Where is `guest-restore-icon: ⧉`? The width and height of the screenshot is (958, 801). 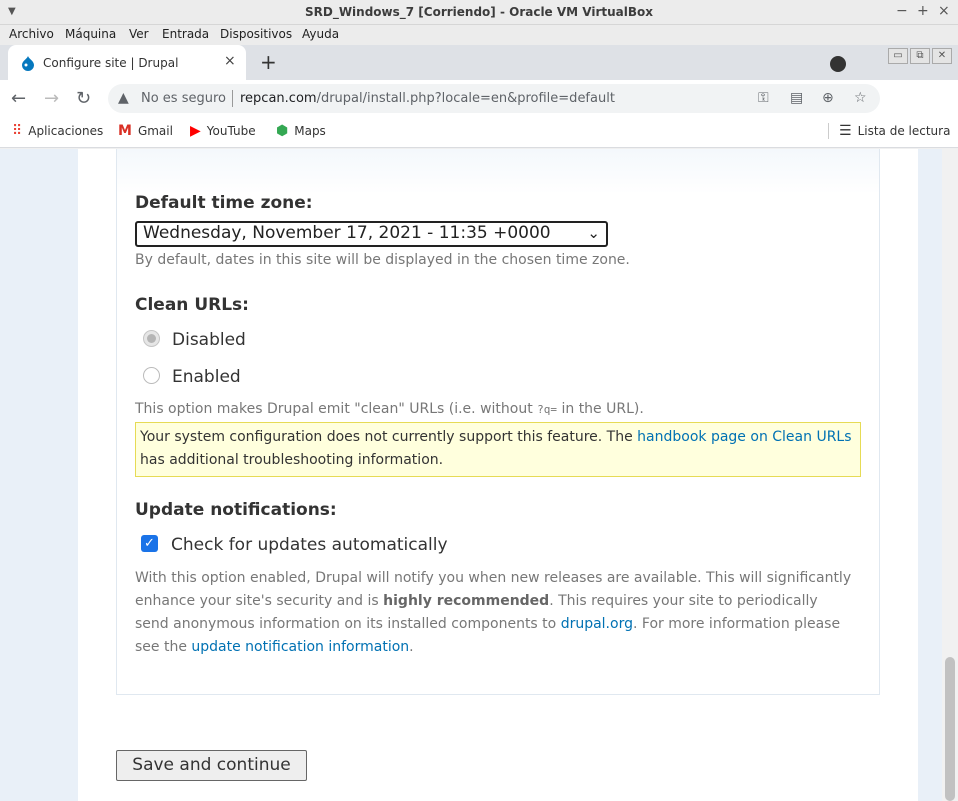 guest-restore-icon: ⧉ is located at coordinates (920, 56).